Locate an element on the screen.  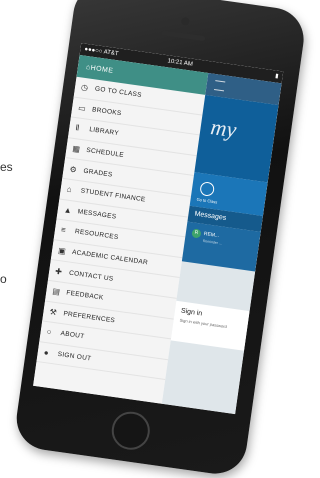
calendar-icon: ▦ is located at coordinates (76, 149).